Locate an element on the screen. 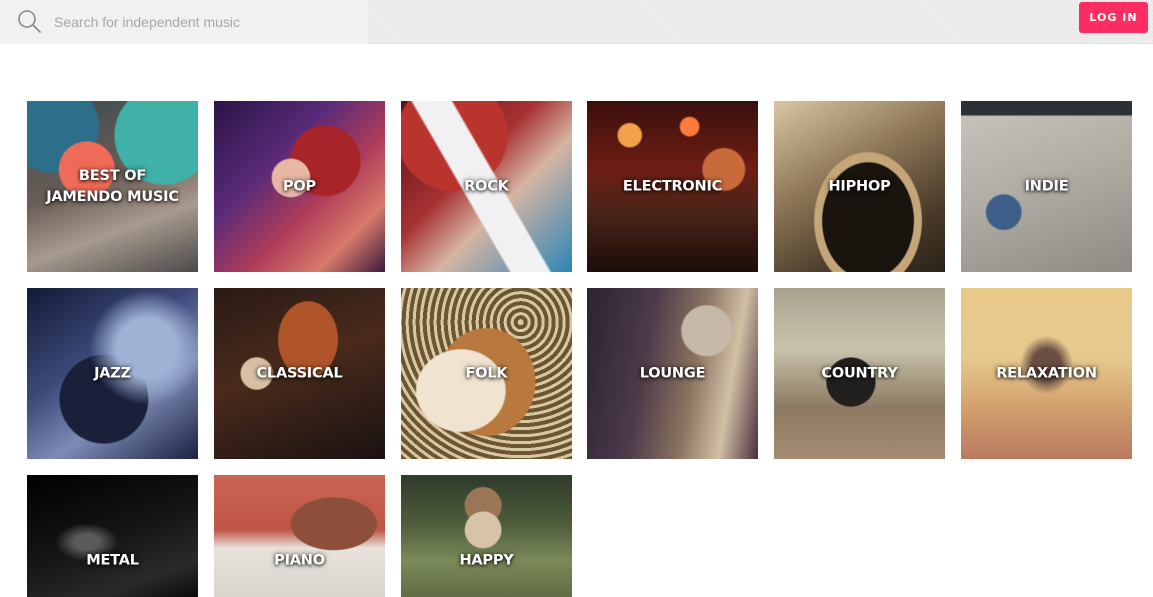 The image size is (1153, 597). genre-label: LOUNGE is located at coordinates (672, 373).